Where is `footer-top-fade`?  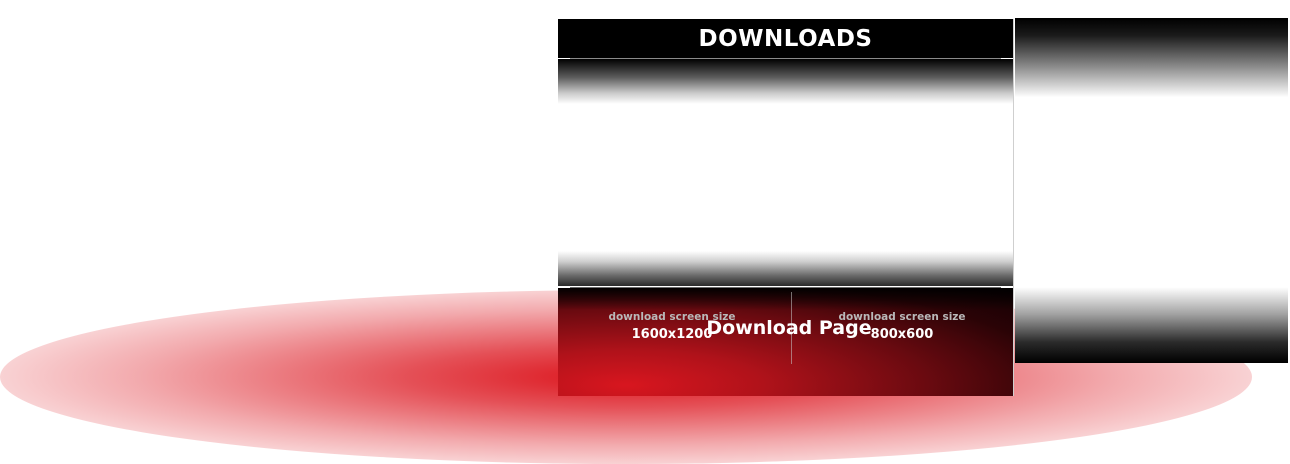
footer-top-fade is located at coordinates (785, 299).